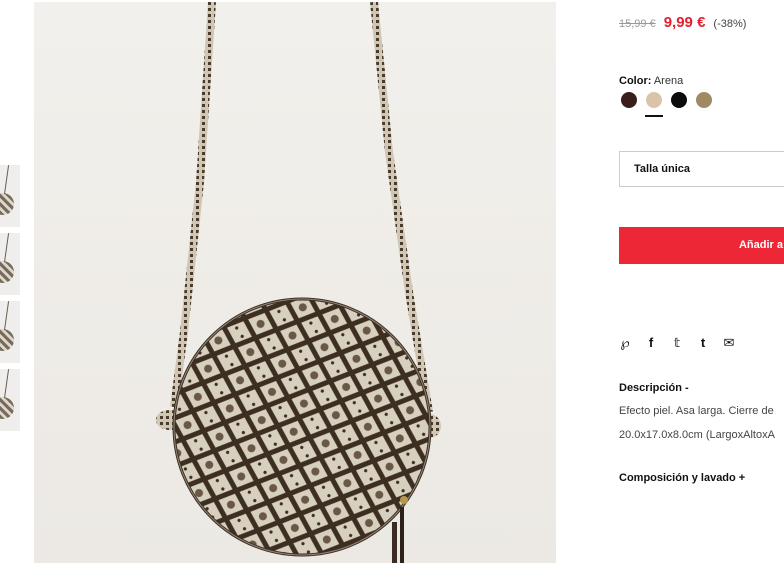 The image size is (784, 563). What do you see at coordinates (701, 245) in the screenshot?
I see `add-to-cart-button: Añadir a` at bounding box center [701, 245].